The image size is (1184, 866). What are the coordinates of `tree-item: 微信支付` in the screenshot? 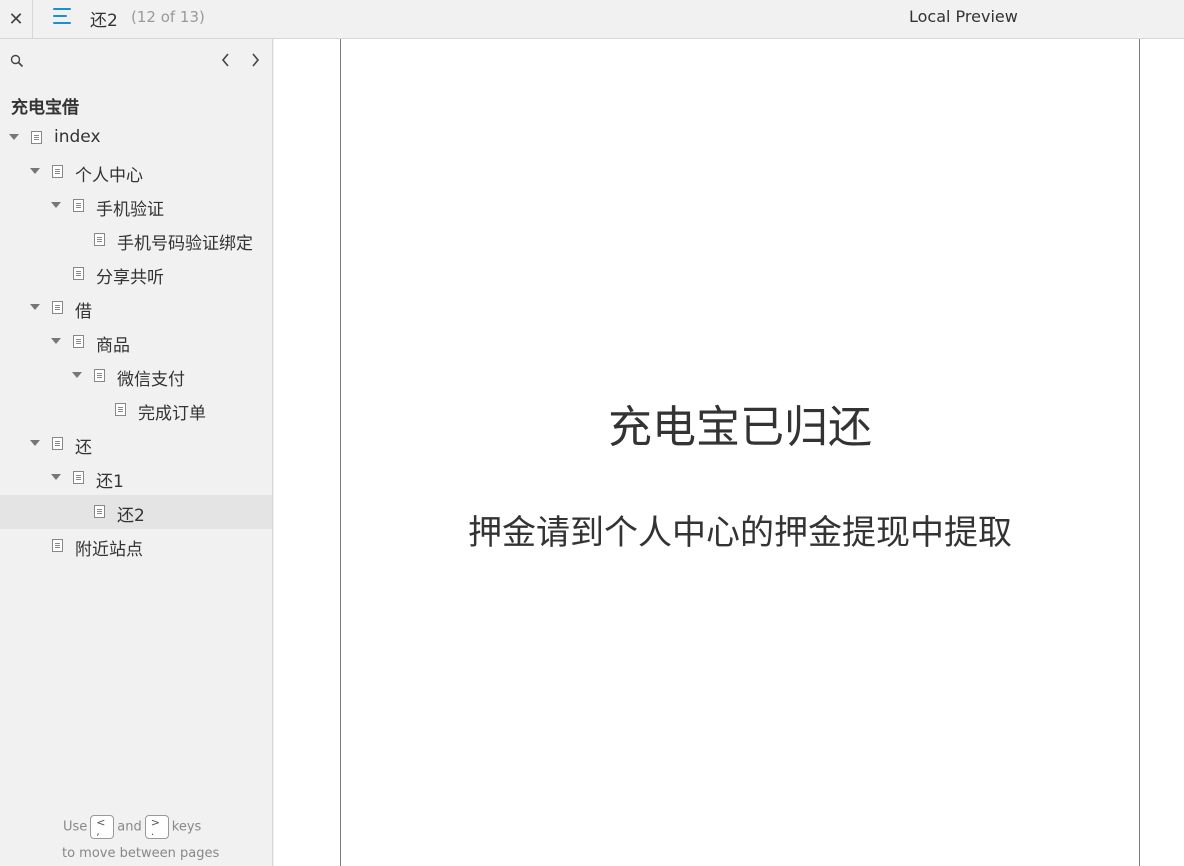 It's located at (136, 376).